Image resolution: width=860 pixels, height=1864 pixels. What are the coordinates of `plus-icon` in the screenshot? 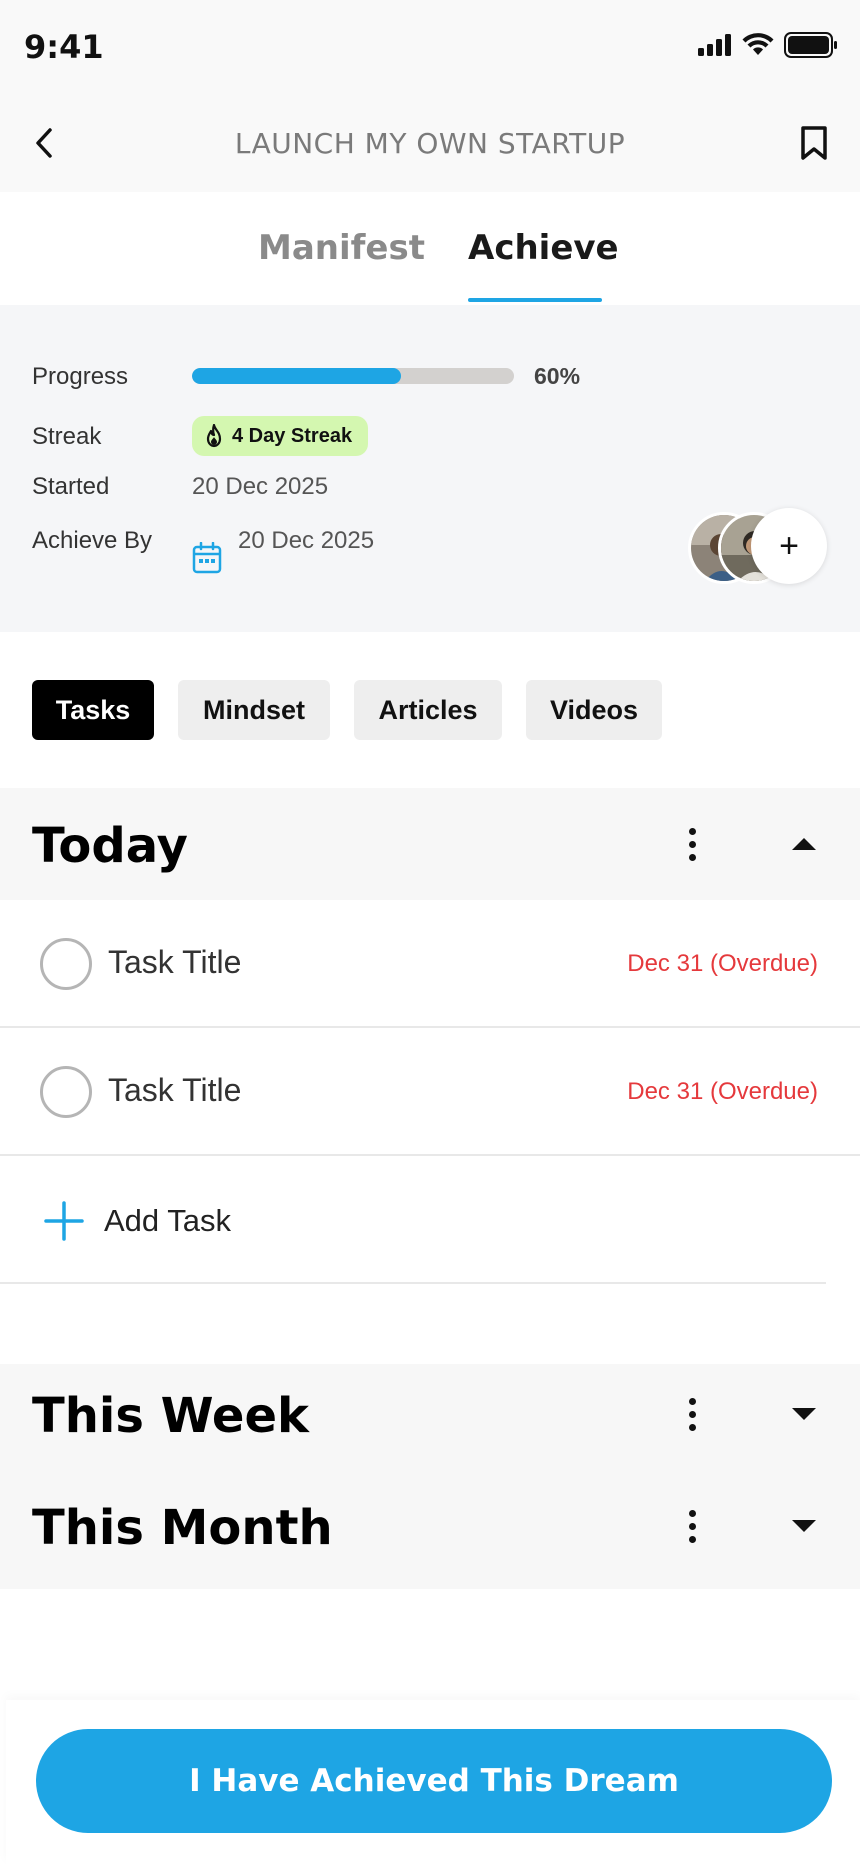 It's located at (64, 1223).